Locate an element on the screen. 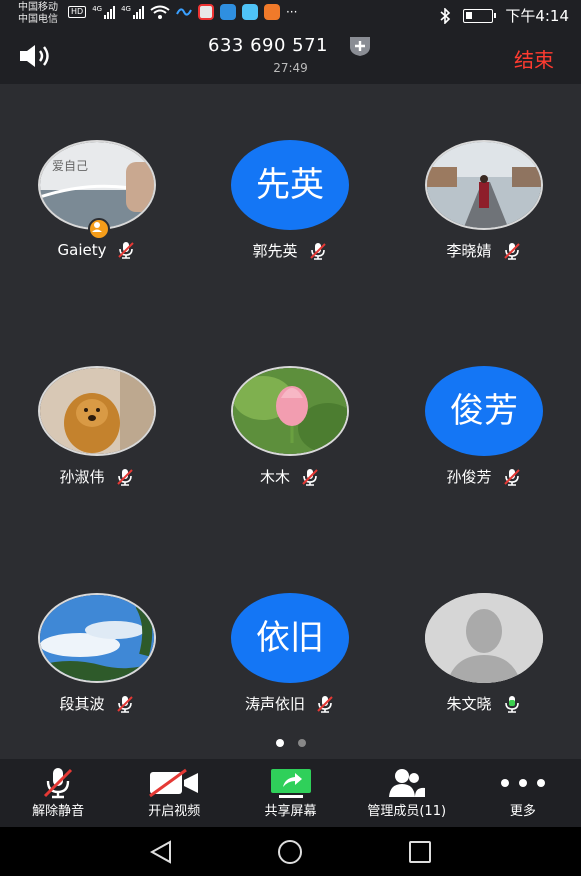 This screenshot has width=581, height=876. more-button: 更多 is located at coordinates (523, 793).